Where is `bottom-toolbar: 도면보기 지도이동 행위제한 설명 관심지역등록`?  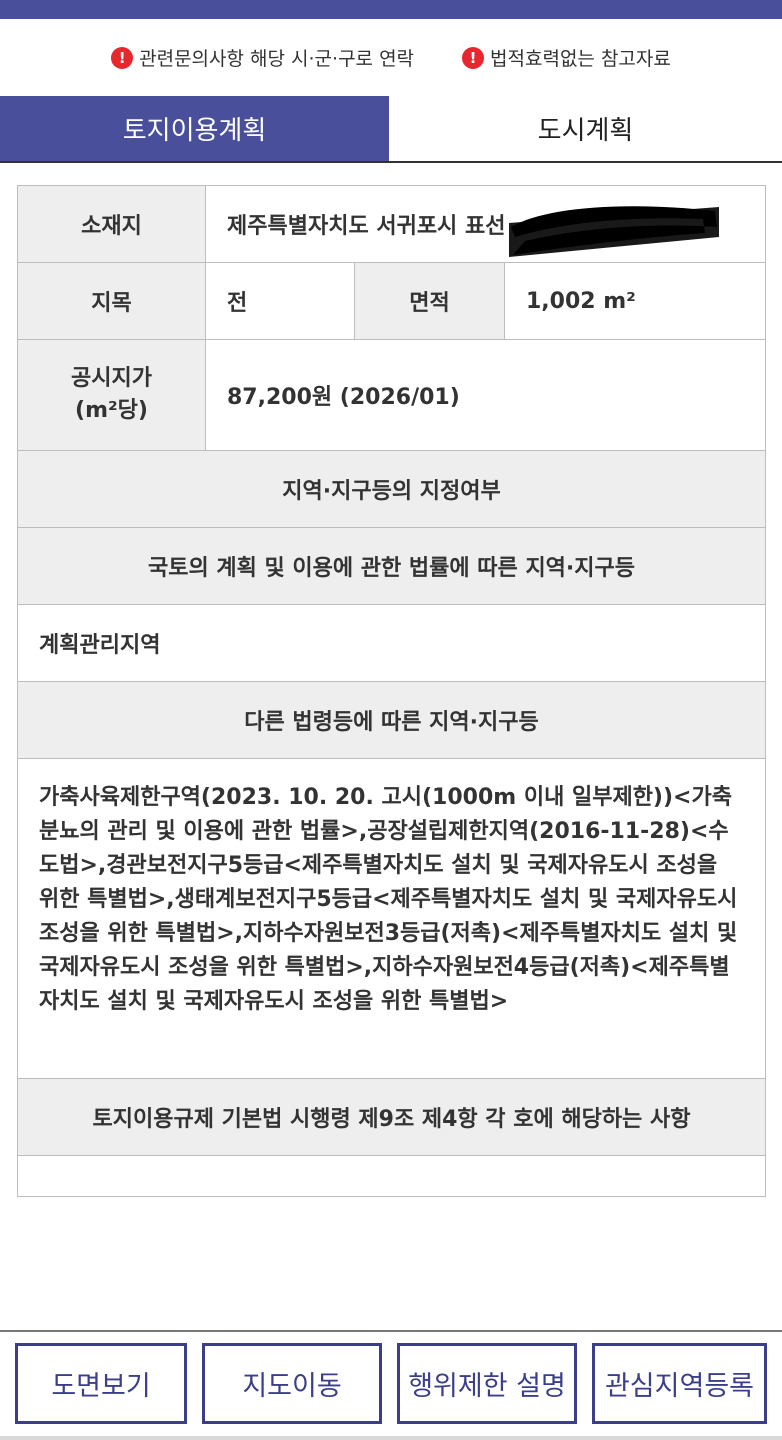
bottom-toolbar: 도면보기 지도이동 행위제한 설명 관심지역등록 is located at coordinates (391, 1385).